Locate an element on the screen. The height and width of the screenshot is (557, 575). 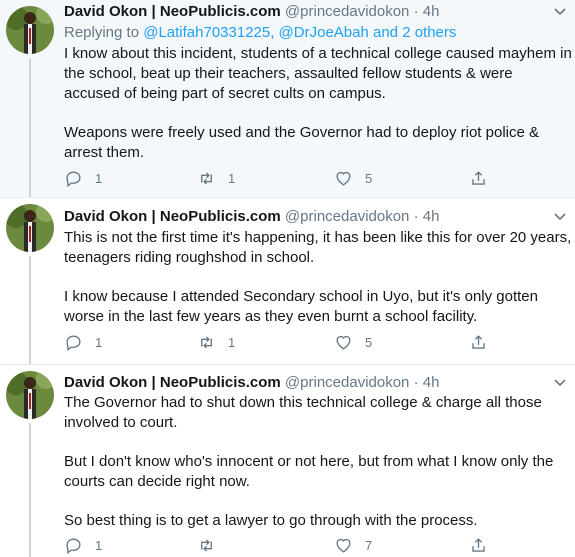
like-count: 7 is located at coordinates (369, 545).